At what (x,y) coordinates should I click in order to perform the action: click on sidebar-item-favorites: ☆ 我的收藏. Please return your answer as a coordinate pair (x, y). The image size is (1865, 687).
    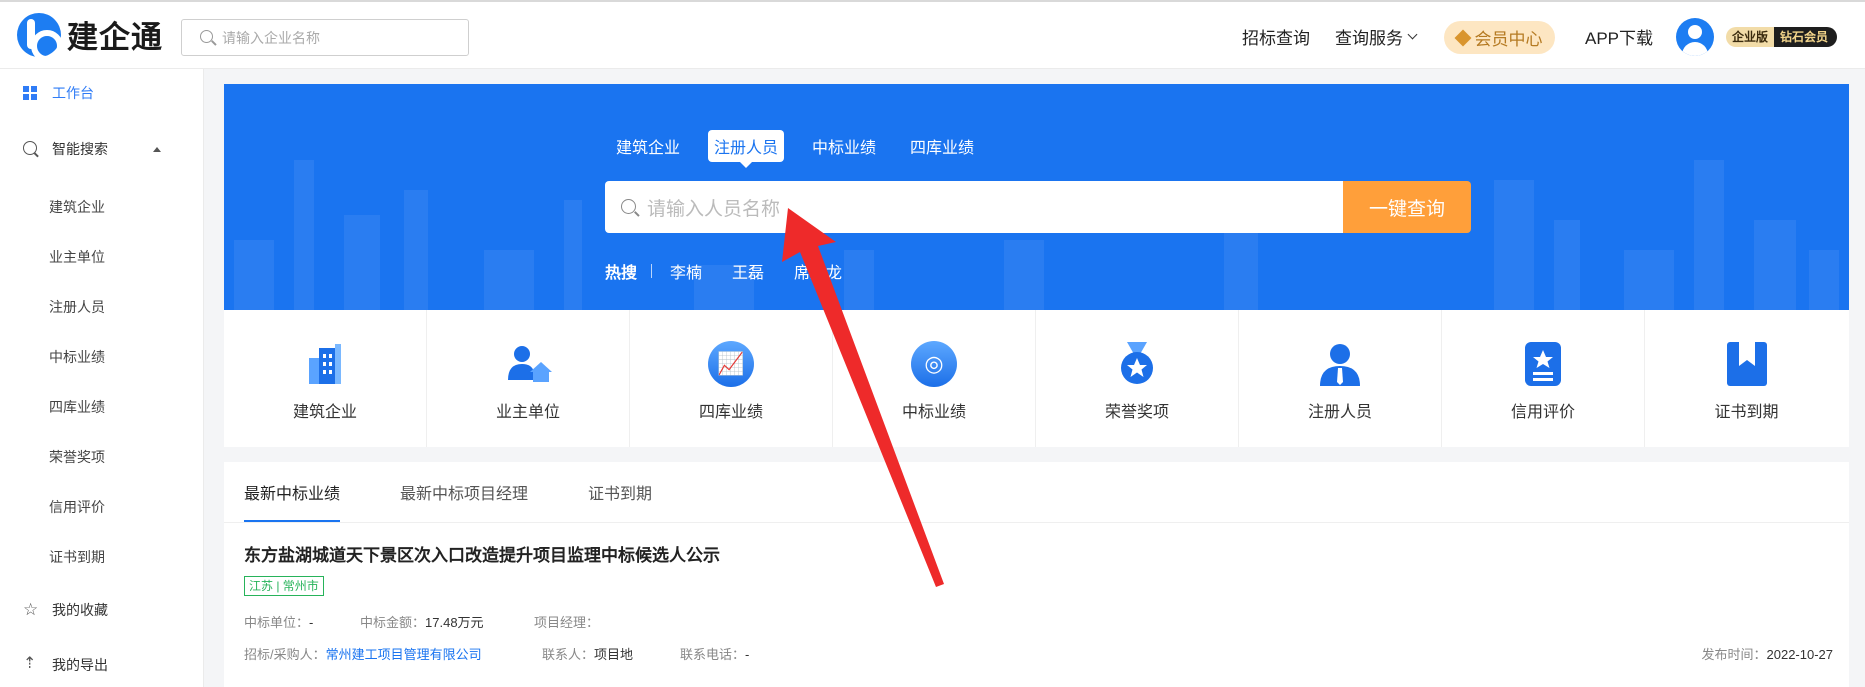
    Looking at the image, I should click on (102, 610).